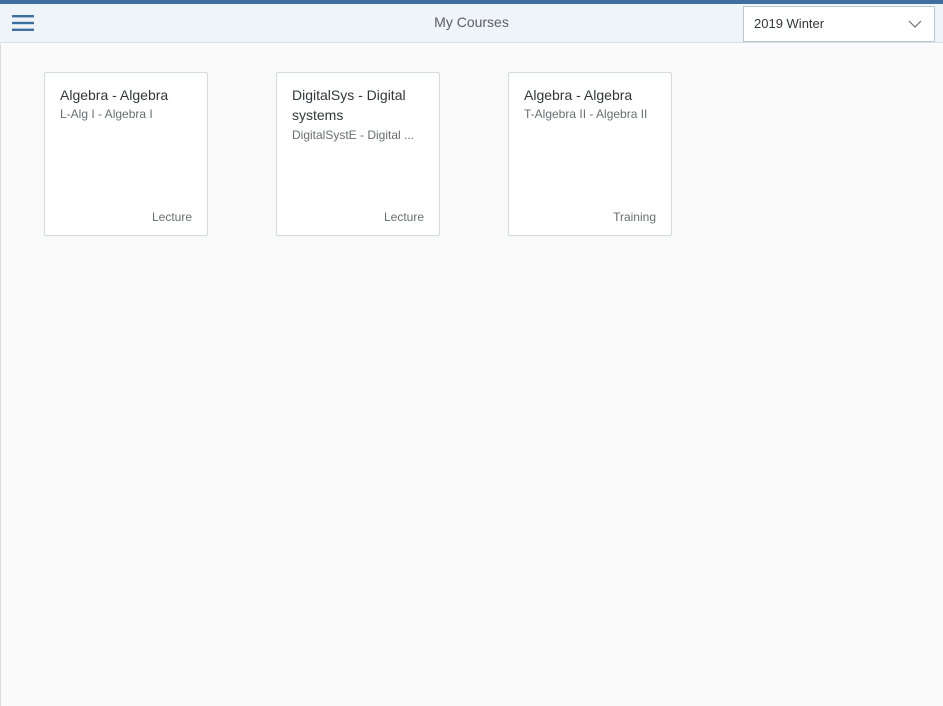 The image size is (943, 706). What do you see at coordinates (839, 24) in the screenshot?
I see `term-select: 2019 Winter` at bounding box center [839, 24].